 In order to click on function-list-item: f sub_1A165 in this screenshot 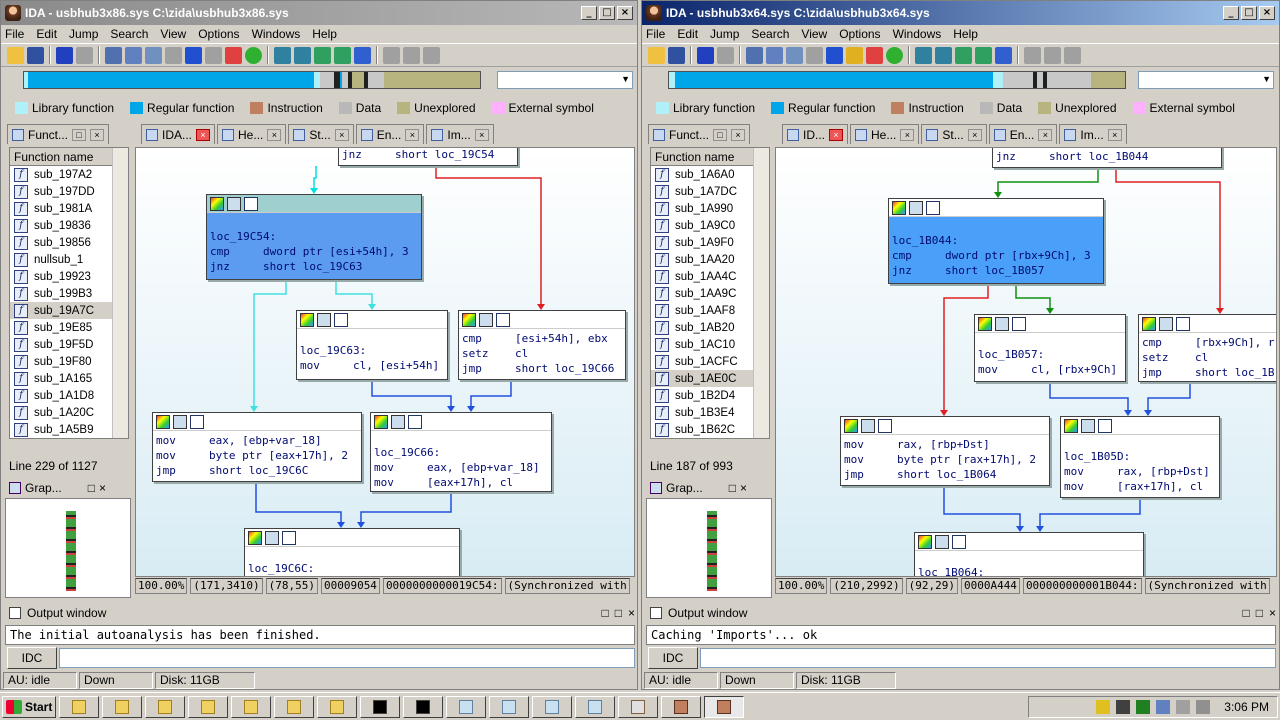, I will do `click(69, 378)`.